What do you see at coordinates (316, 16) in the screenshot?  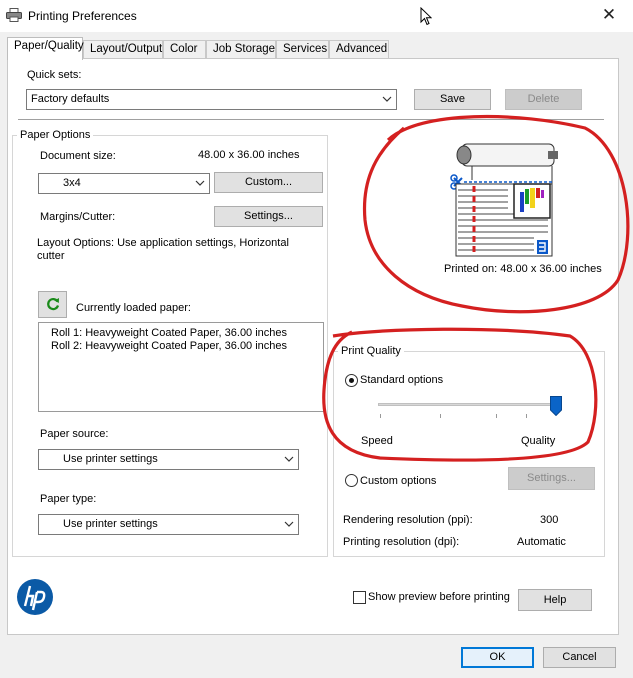 I see `title-bar: Printing Preferences ✕` at bounding box center [316, 16].